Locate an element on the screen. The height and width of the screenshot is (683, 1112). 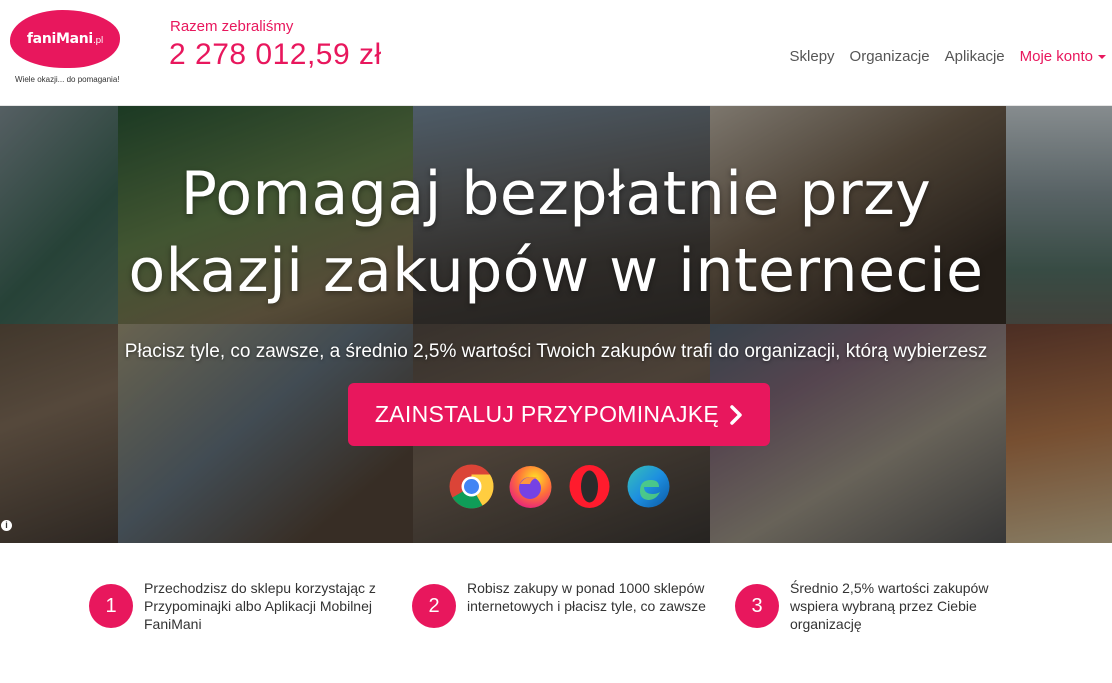
nav-aplikacje: Aplikacje is located at coordinates (975, 56).